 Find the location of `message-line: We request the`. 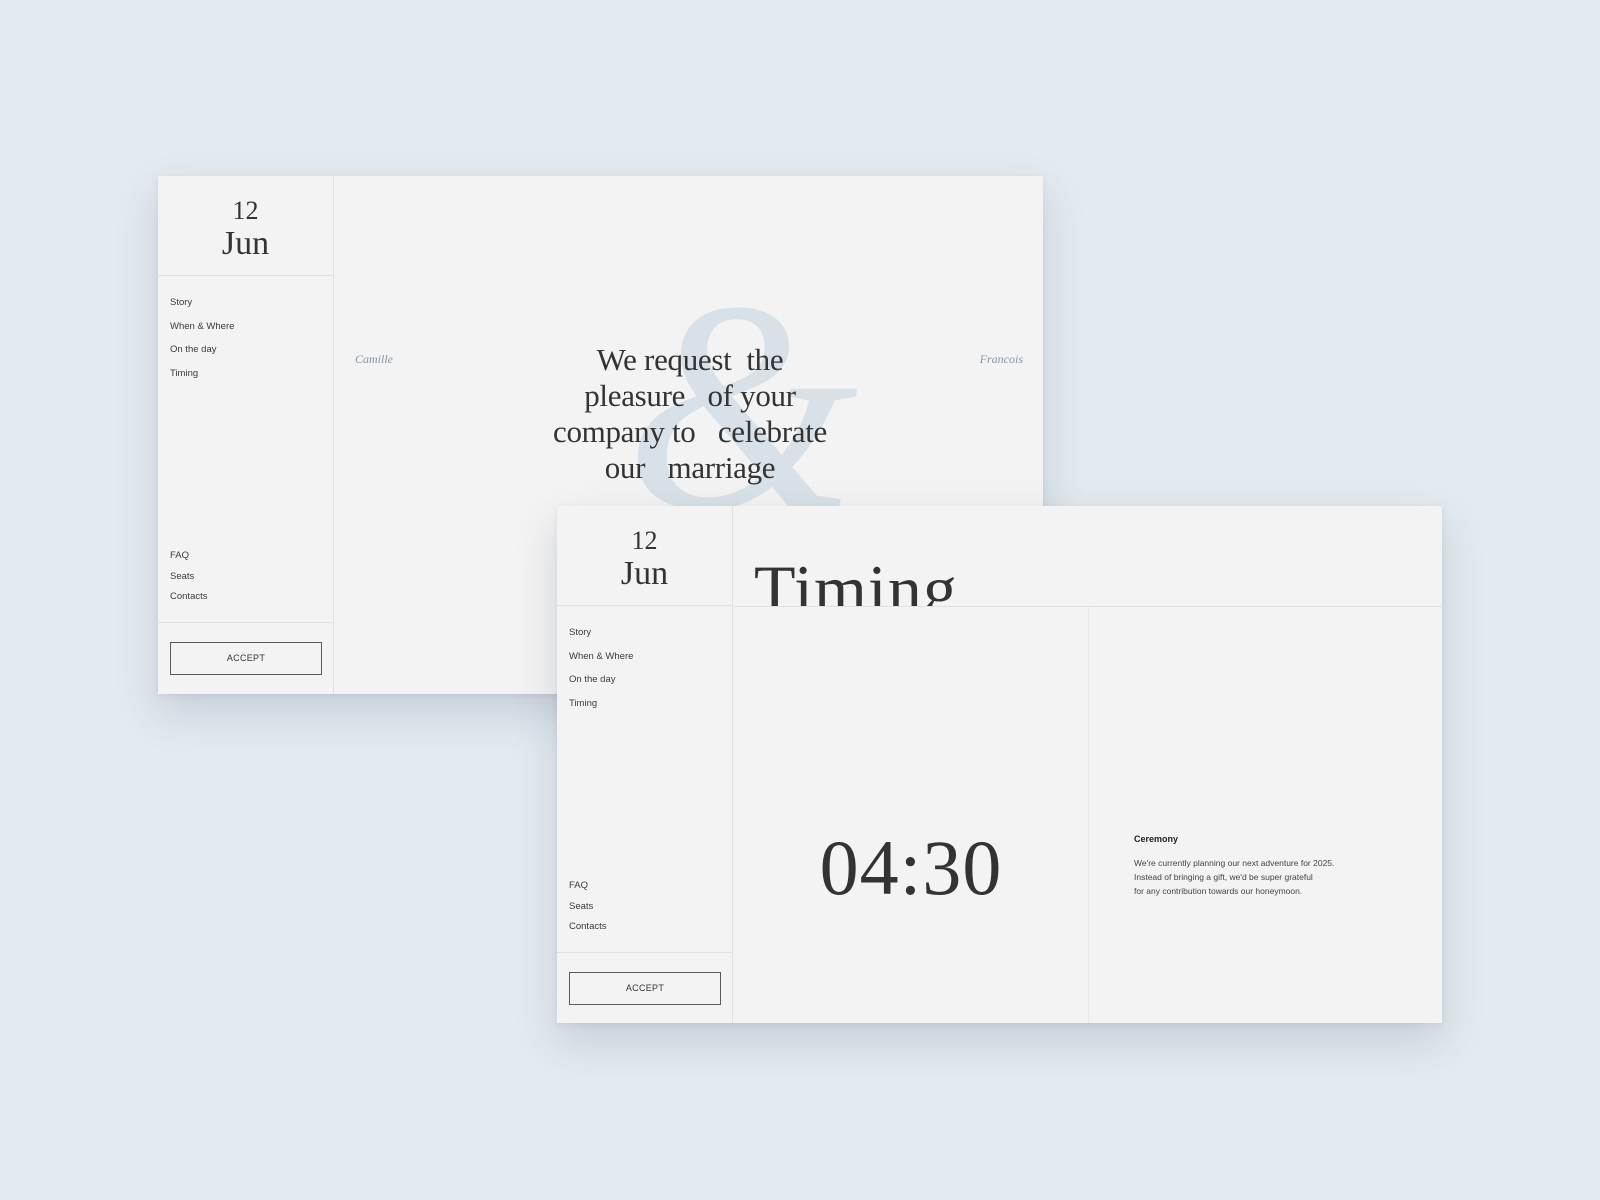

message-line: We request the is located at coordinates (690, 359).